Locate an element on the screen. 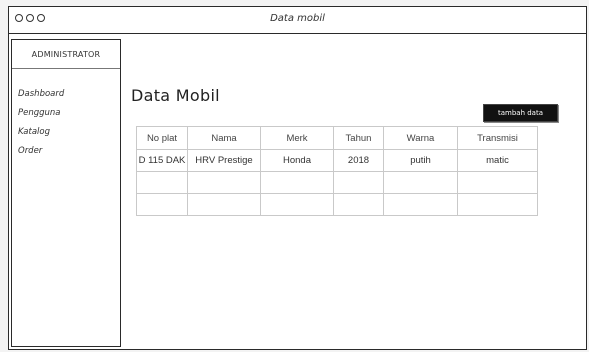 The image size is (589, 352). sidebar-item-dashboard: Dashboard is located at coordinates (41, 94).